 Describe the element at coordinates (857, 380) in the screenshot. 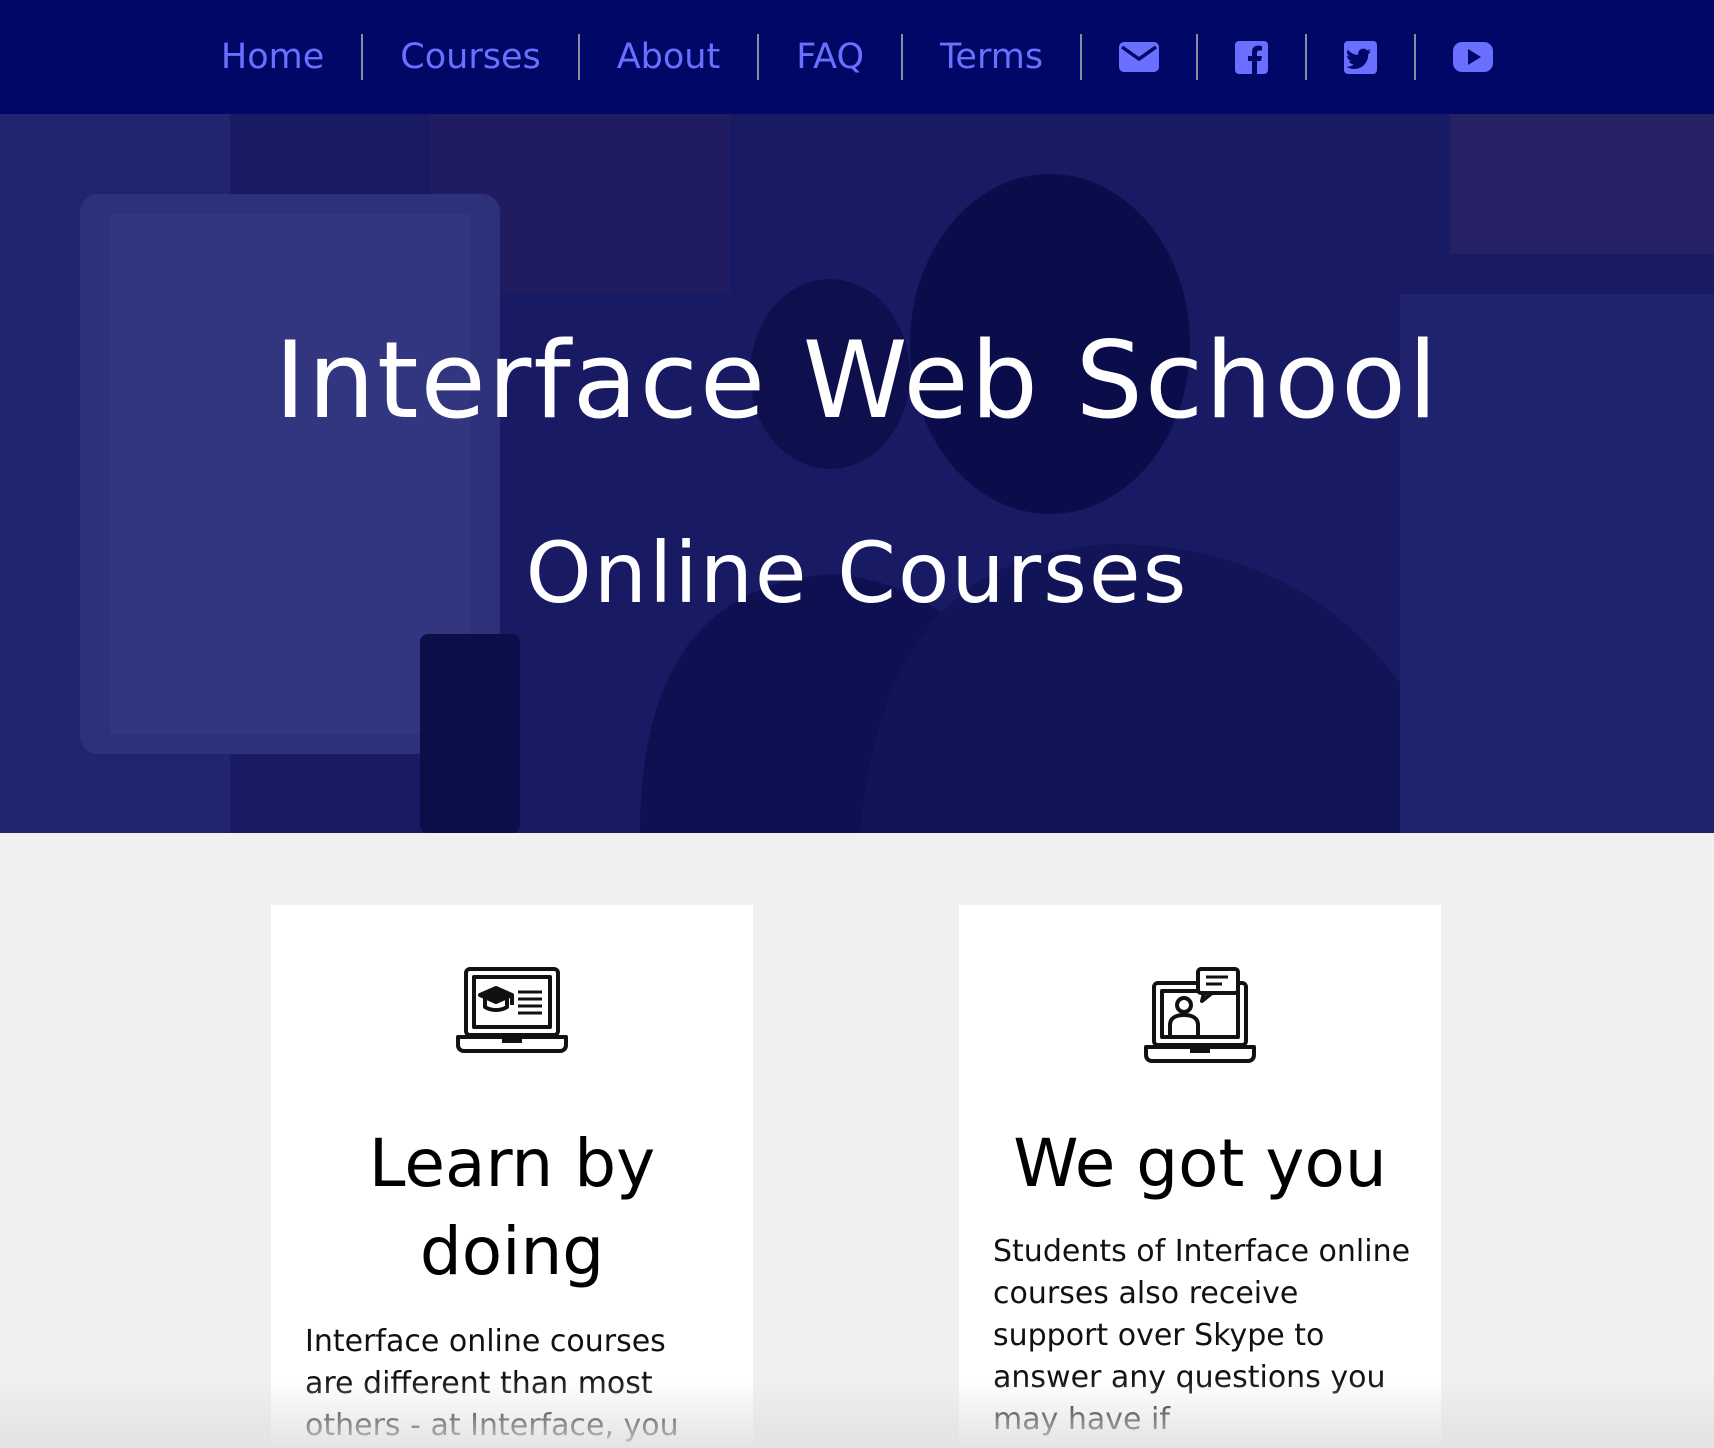

I see `hero-title: Interface Web School` at that location.